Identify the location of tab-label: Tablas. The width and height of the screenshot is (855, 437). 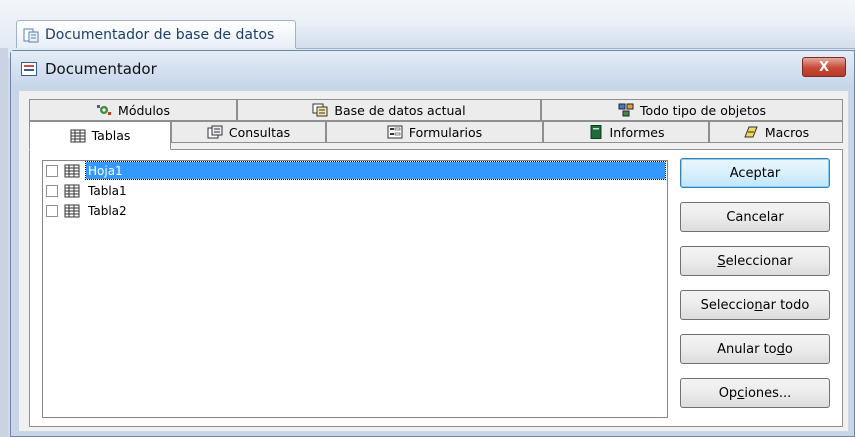
(111, 135).